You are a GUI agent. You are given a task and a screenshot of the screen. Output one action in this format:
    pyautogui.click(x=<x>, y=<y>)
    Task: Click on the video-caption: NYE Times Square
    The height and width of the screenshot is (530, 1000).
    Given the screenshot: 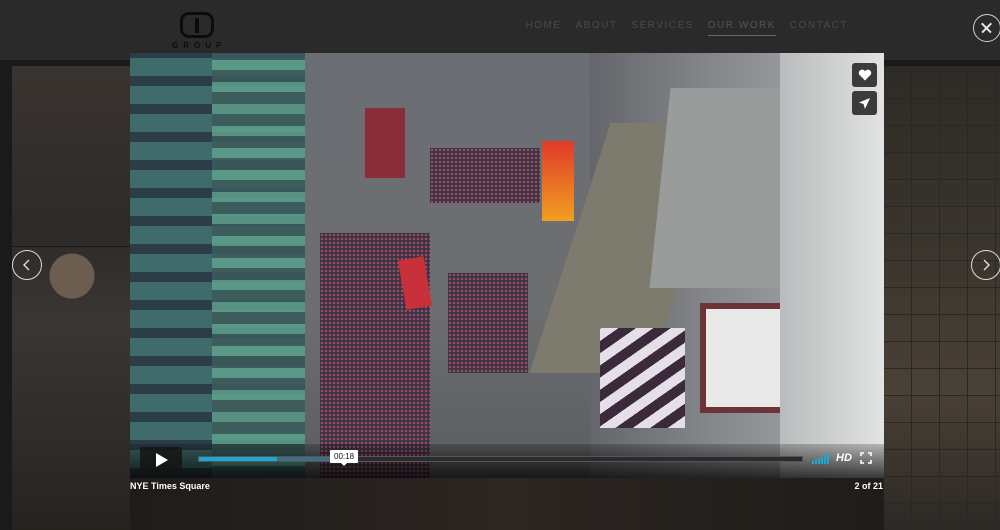 What is the action you would take?
    pyautogui.click(x=170, y=486)
    